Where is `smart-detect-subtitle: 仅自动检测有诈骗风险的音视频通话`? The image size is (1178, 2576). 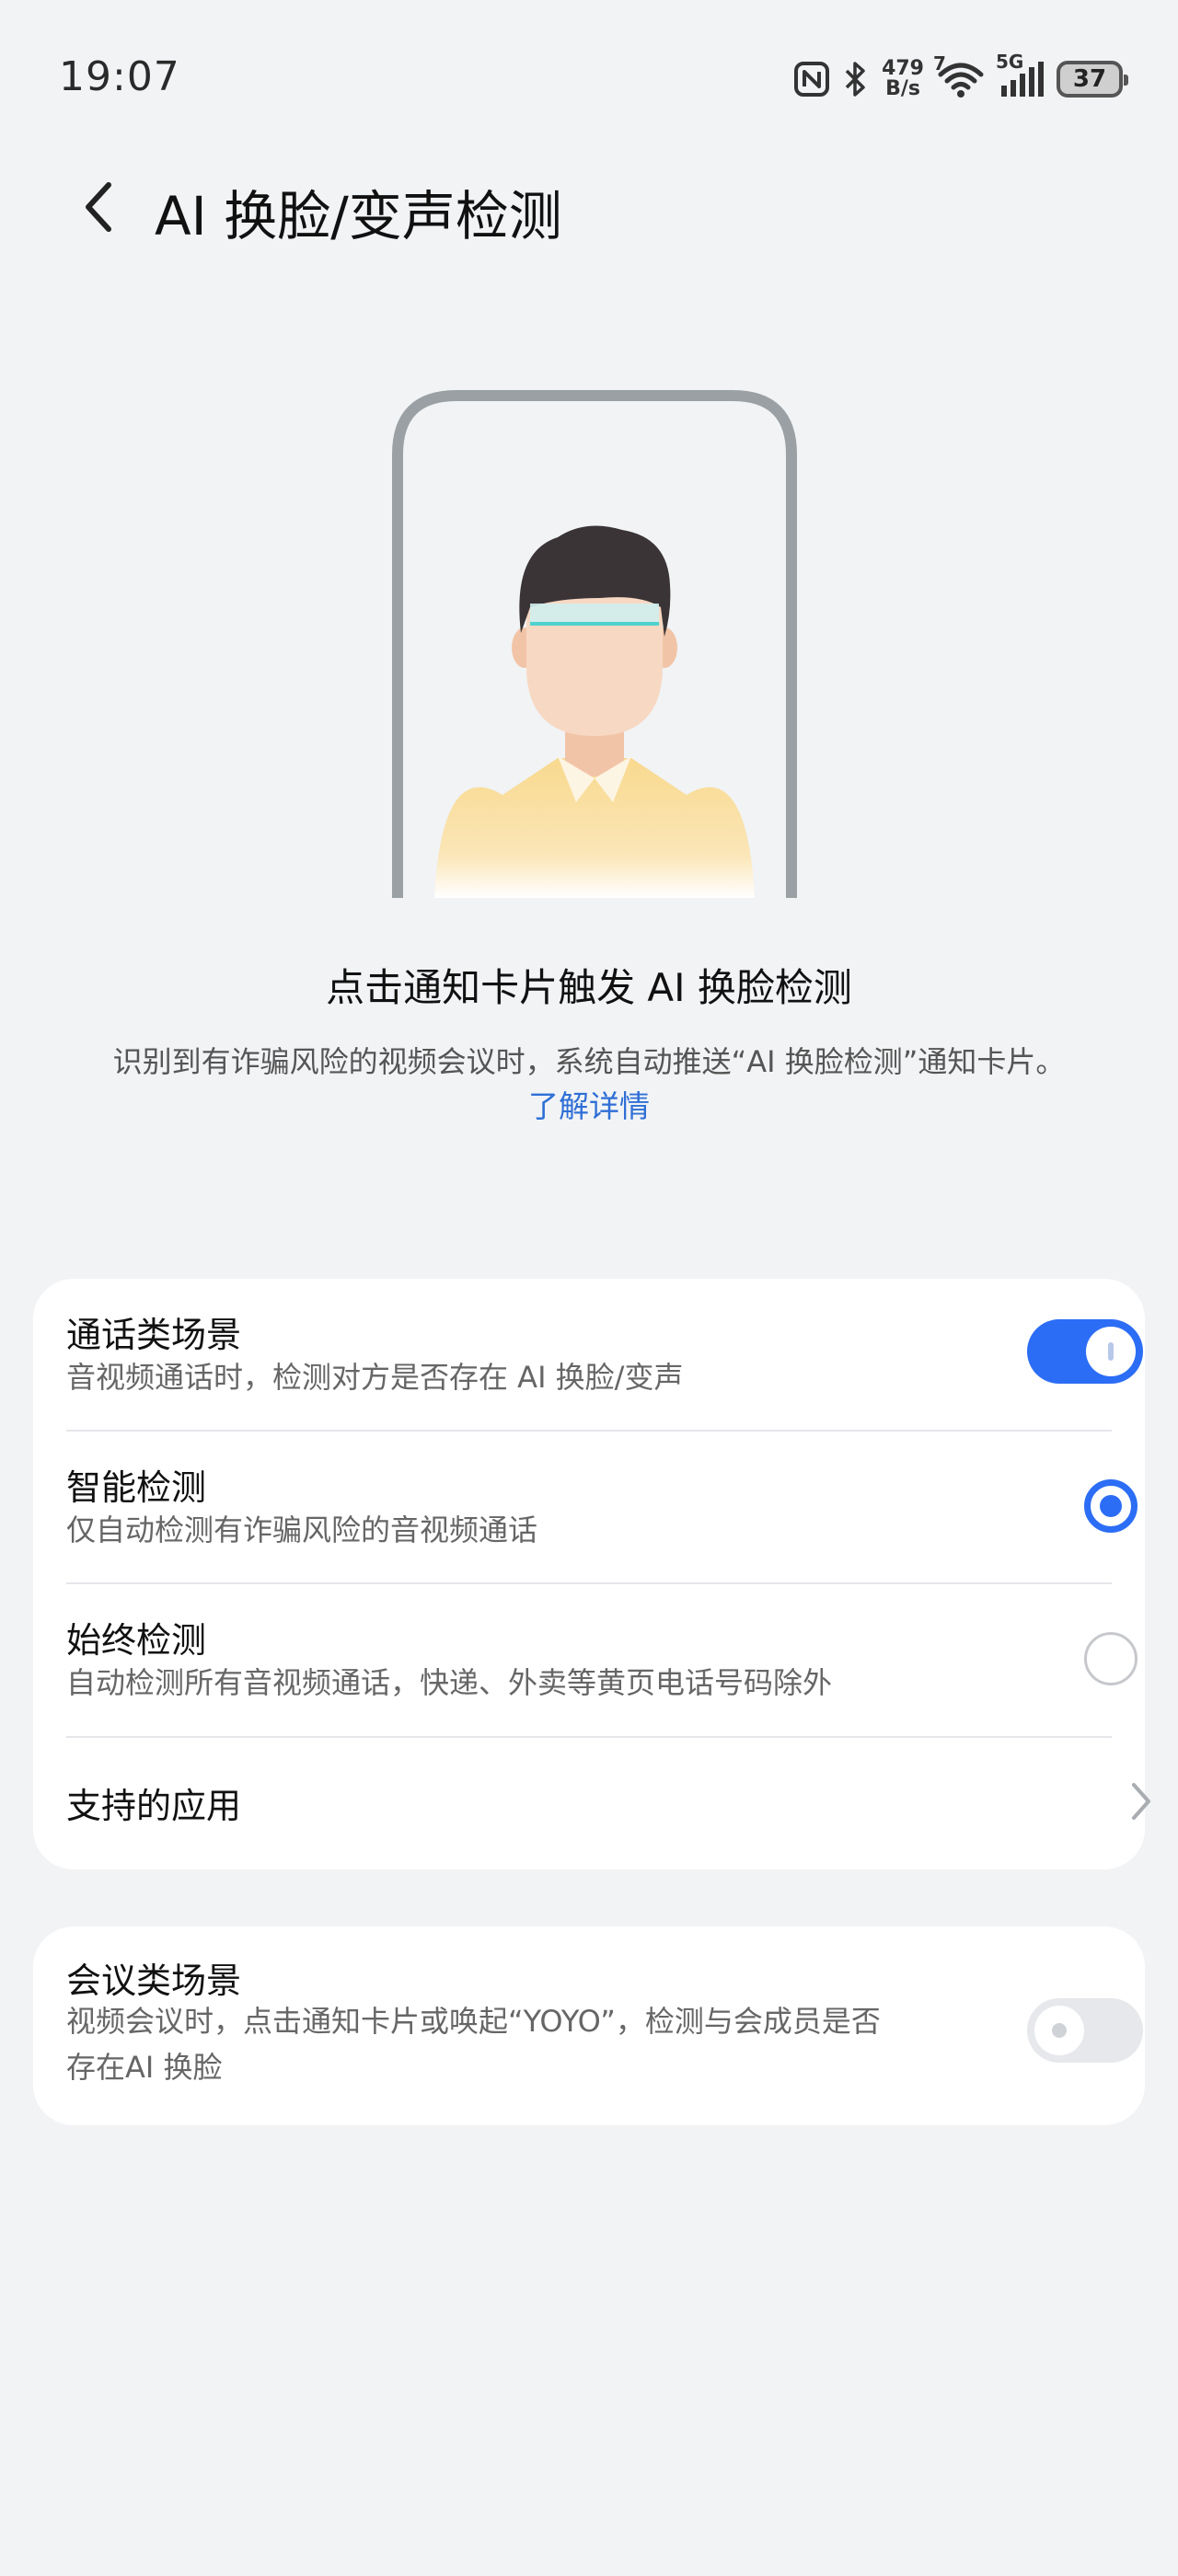 smart-detect-subtitle: 仅自动检测有诈骗风险的音视频通话 is located at coordinates (302, 1529).